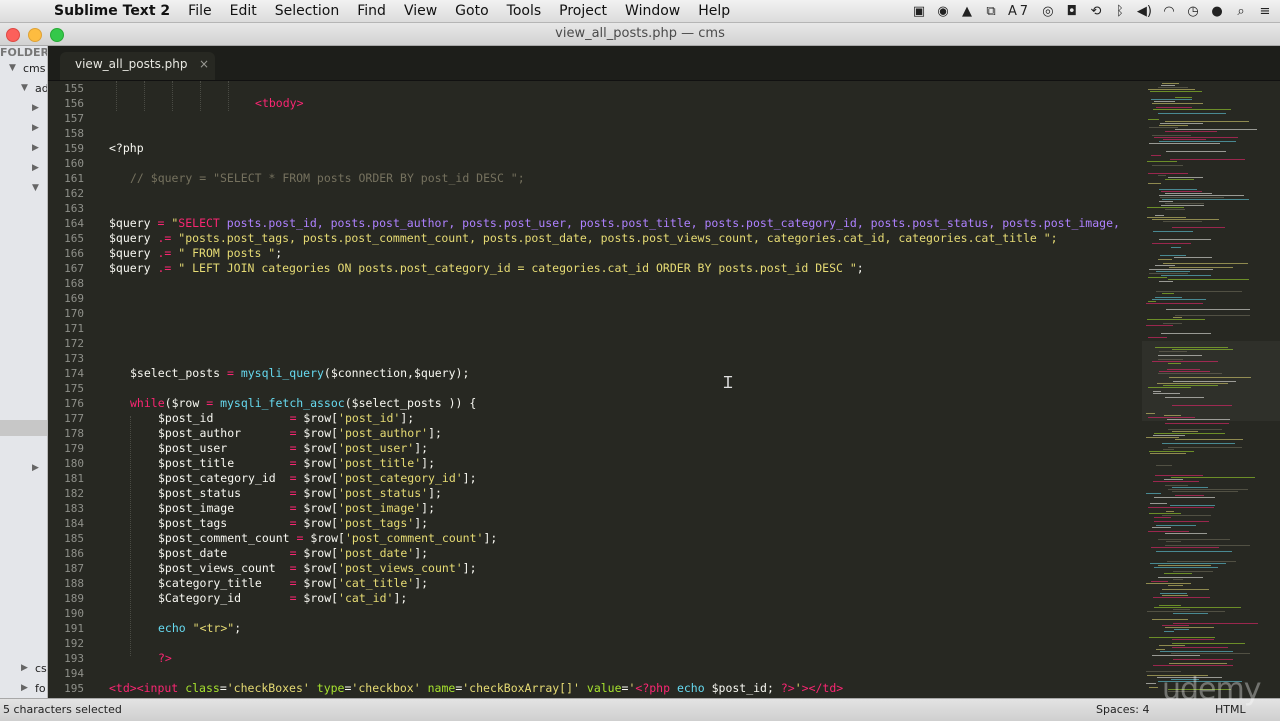 The height and width of the screenshot is (721, 1280). I want to click on bluetooth-icon: ᛒ, so click(1120, 11).